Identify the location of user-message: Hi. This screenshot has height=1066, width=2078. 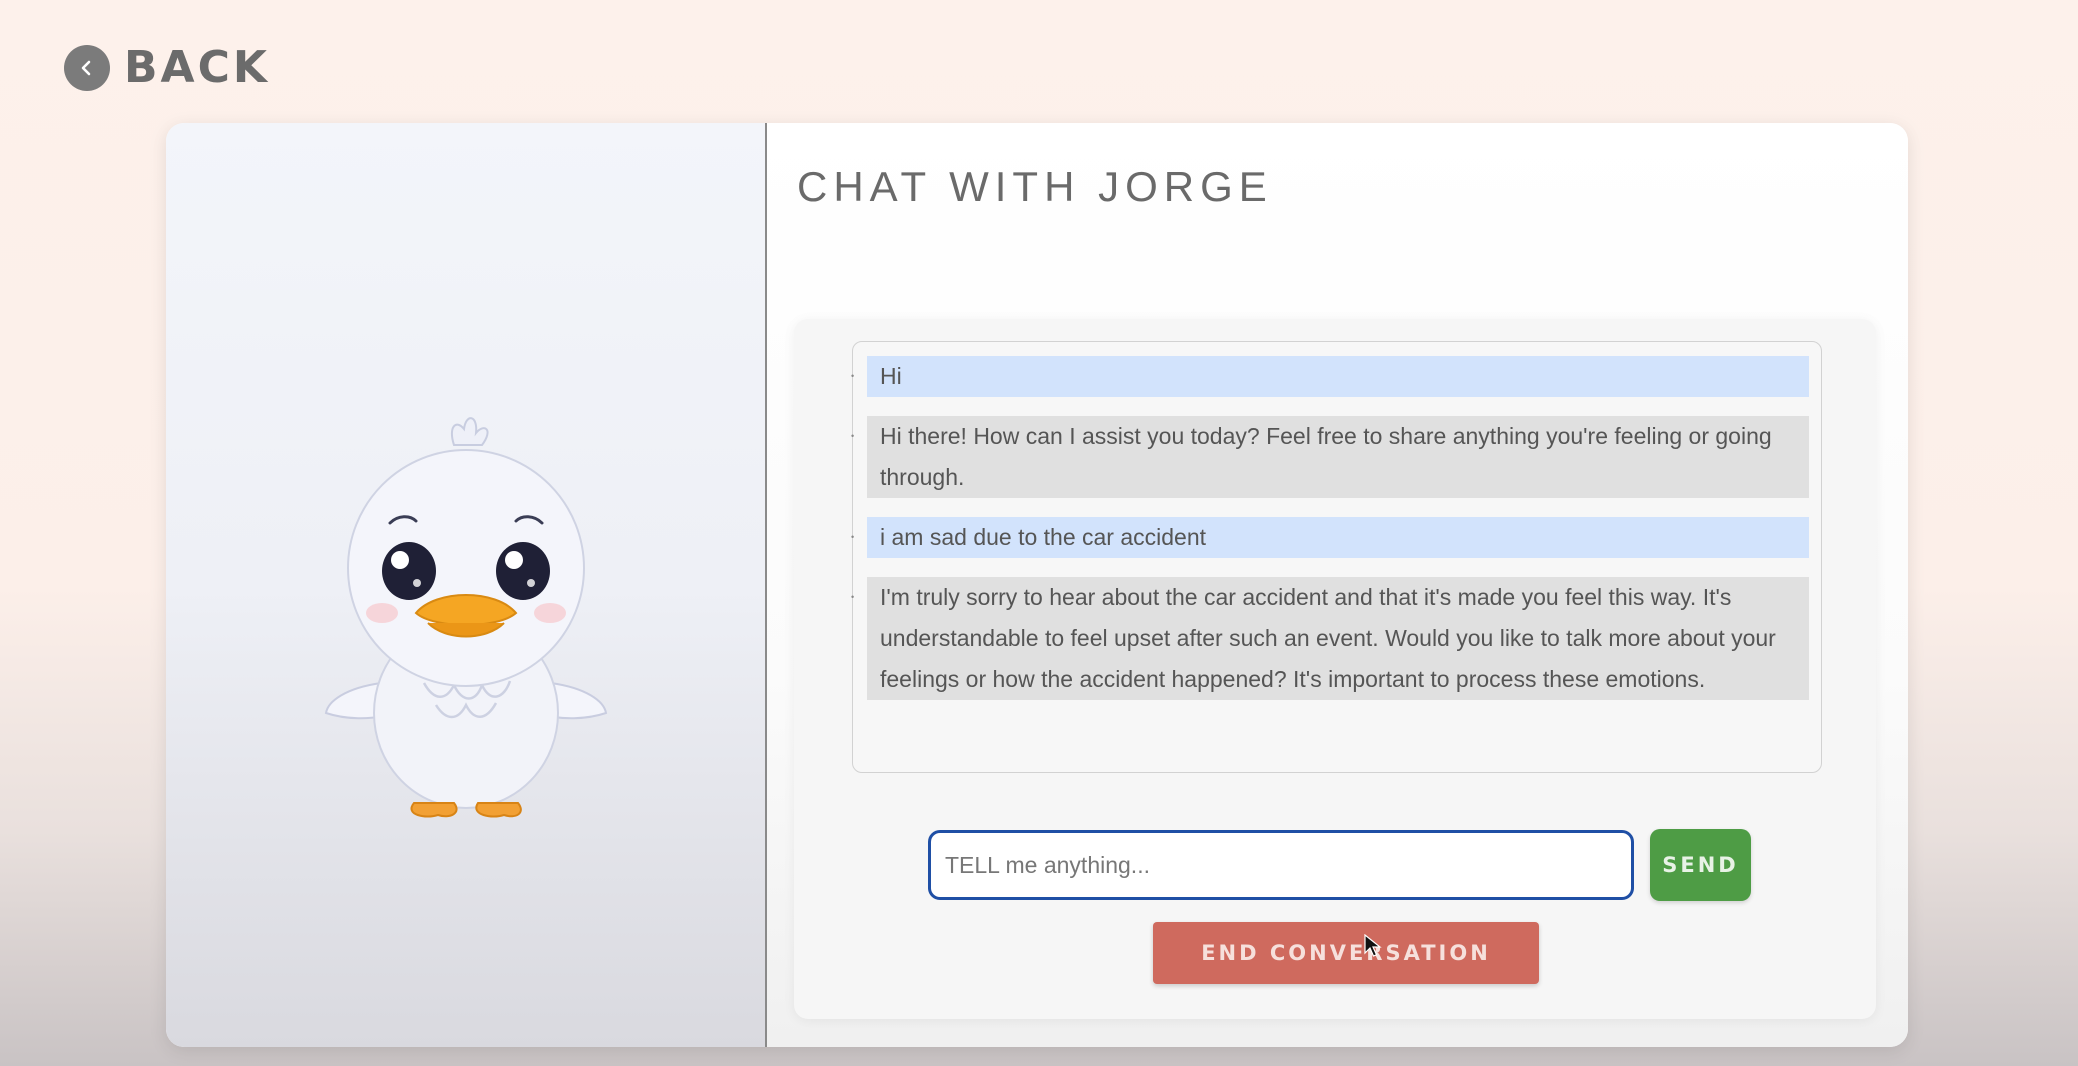
(1330, 376).